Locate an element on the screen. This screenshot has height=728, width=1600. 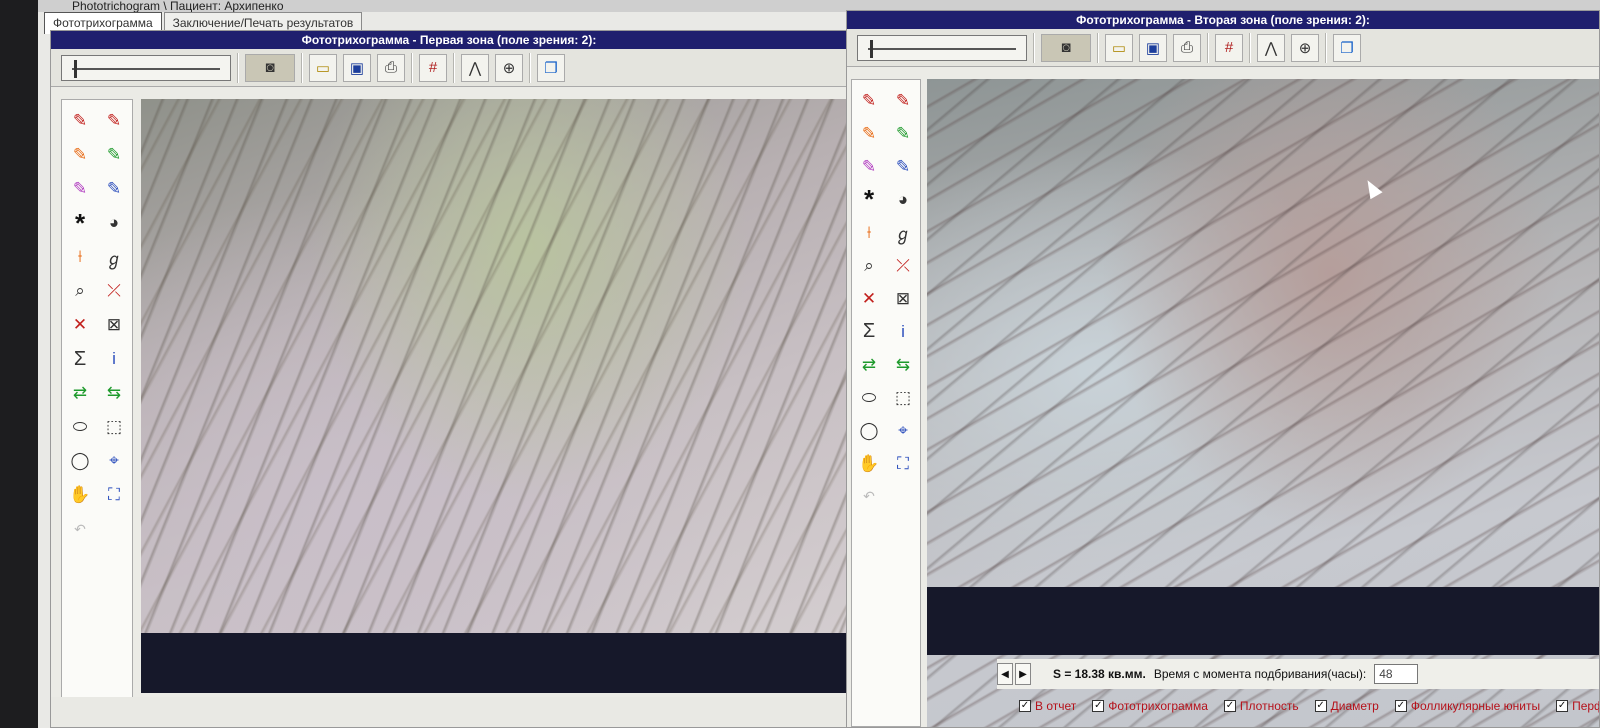
time-label: Время с момента подбривания(часы): is located at coordinates (1260, 674).